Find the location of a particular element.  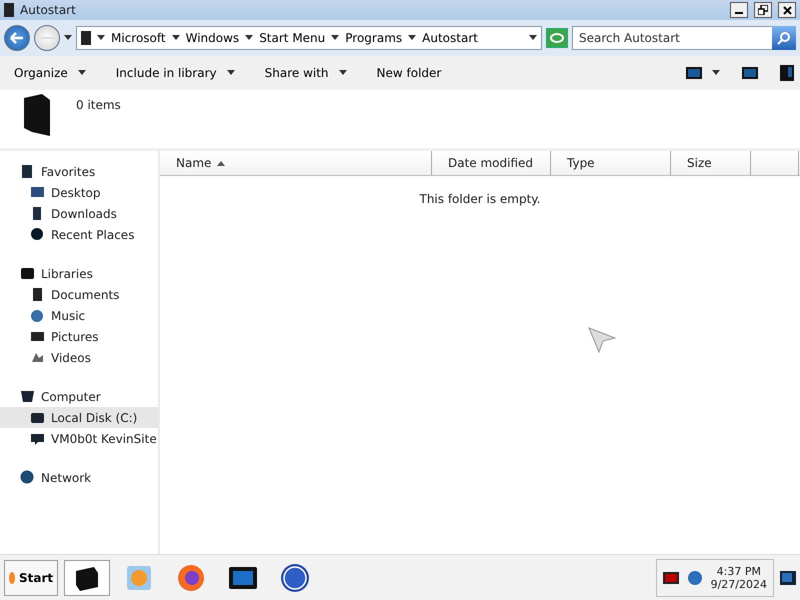

clock-date: 9/27/2024 is located at coordinates (738, 584).